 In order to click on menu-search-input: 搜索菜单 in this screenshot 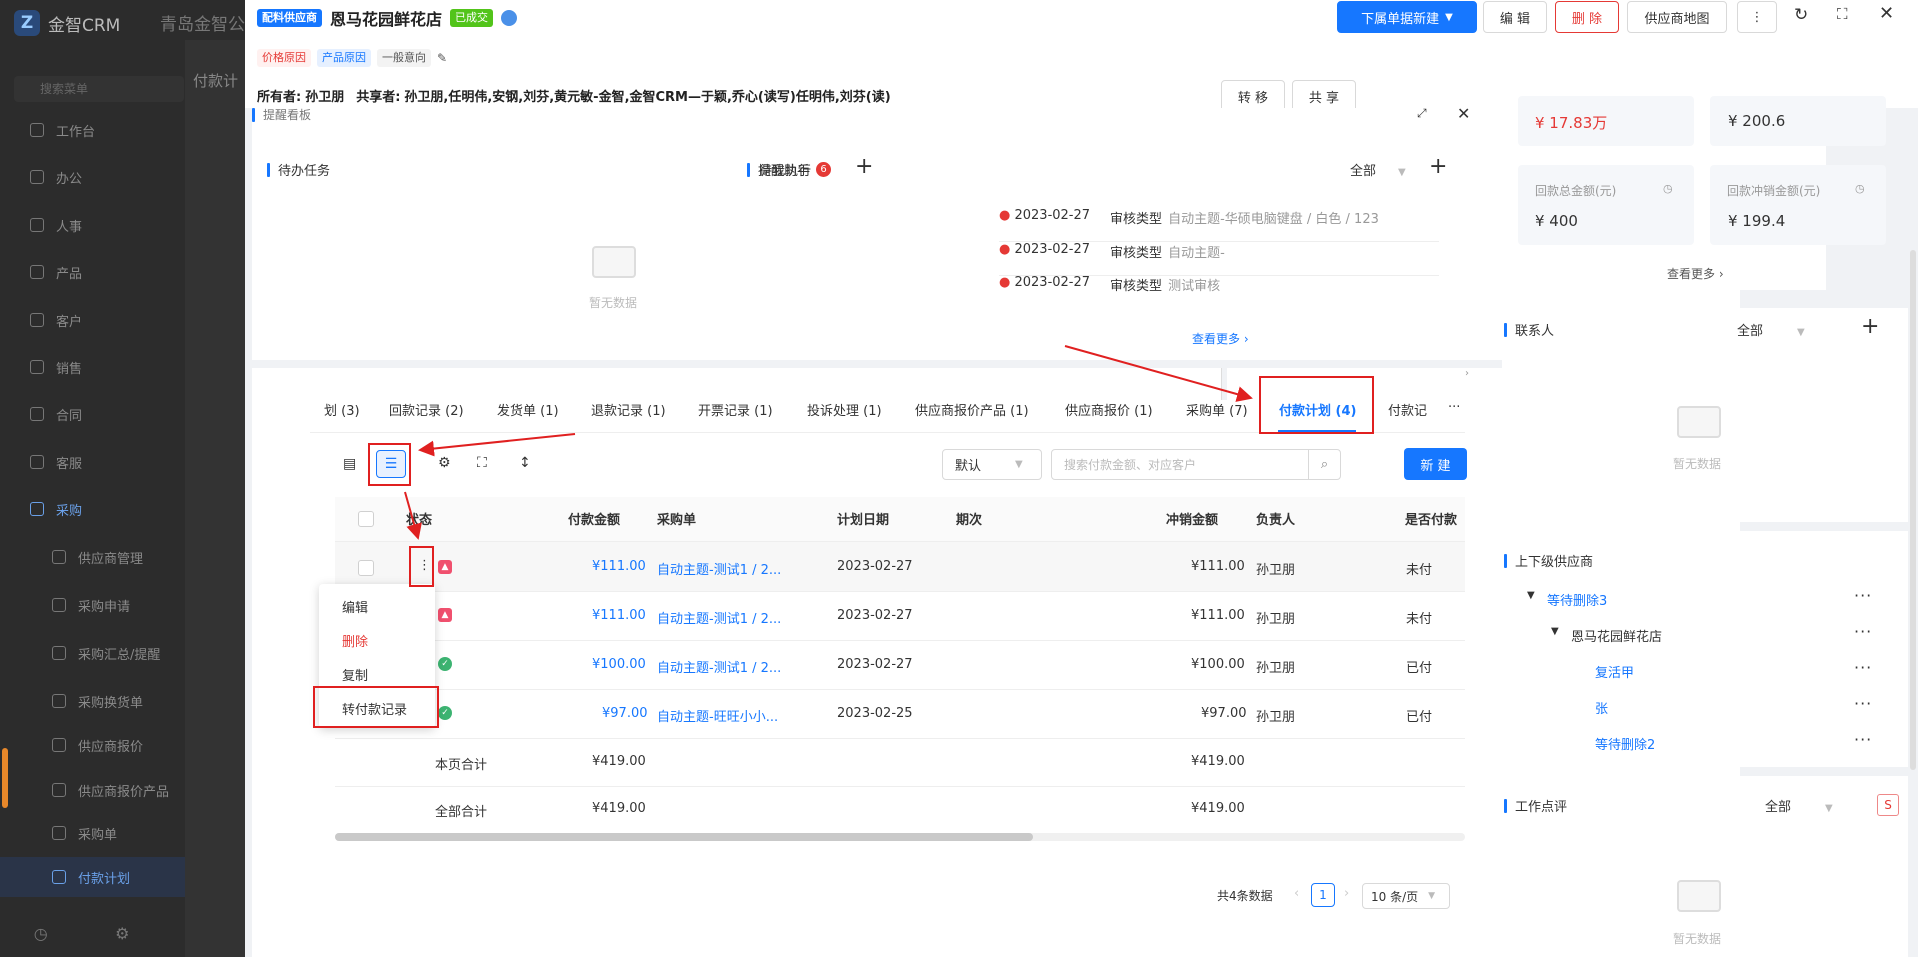, I will do `click(99, 89)`.